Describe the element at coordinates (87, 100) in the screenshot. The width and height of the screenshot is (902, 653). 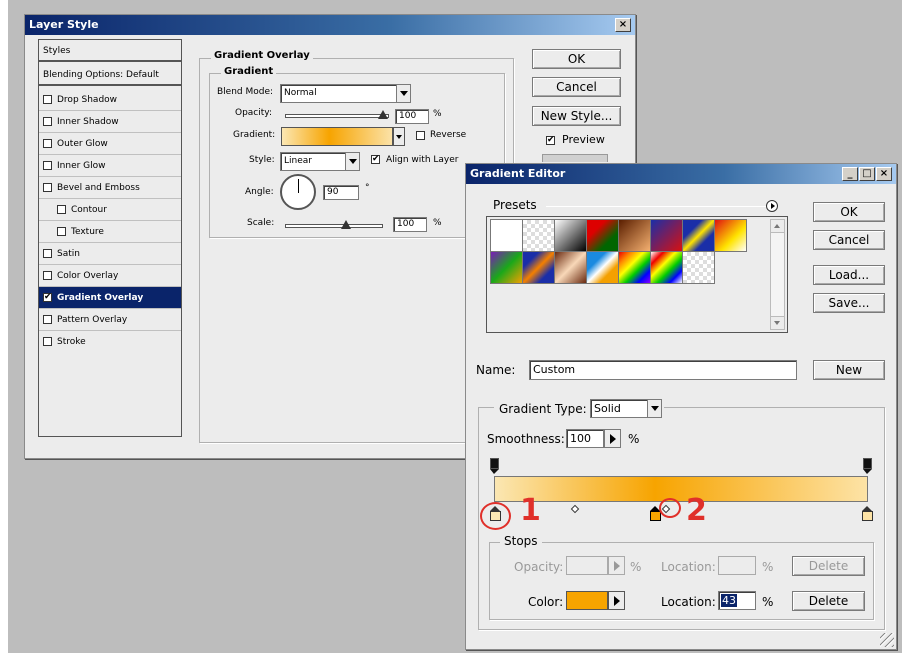
I see `label: Drop Shadow` at that location.